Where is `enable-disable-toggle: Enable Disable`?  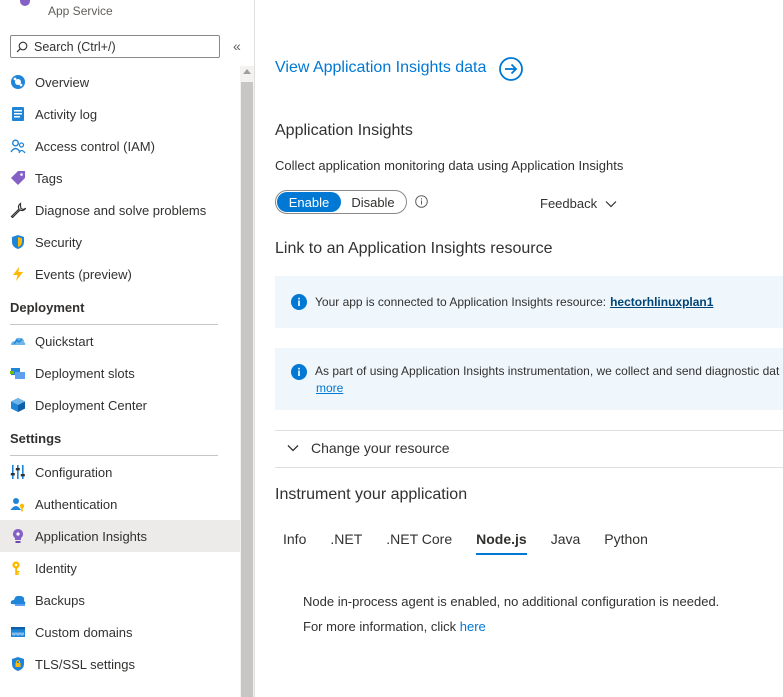 enable-disable-toggle: Enable Disable is located at coordinates (341, 202).